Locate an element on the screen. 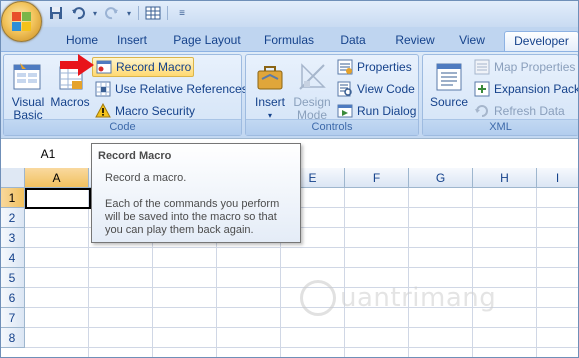 The height and width of the screenshot is (358, 579). map-properties-label: Map Properties is located at coordinates (535, 67).